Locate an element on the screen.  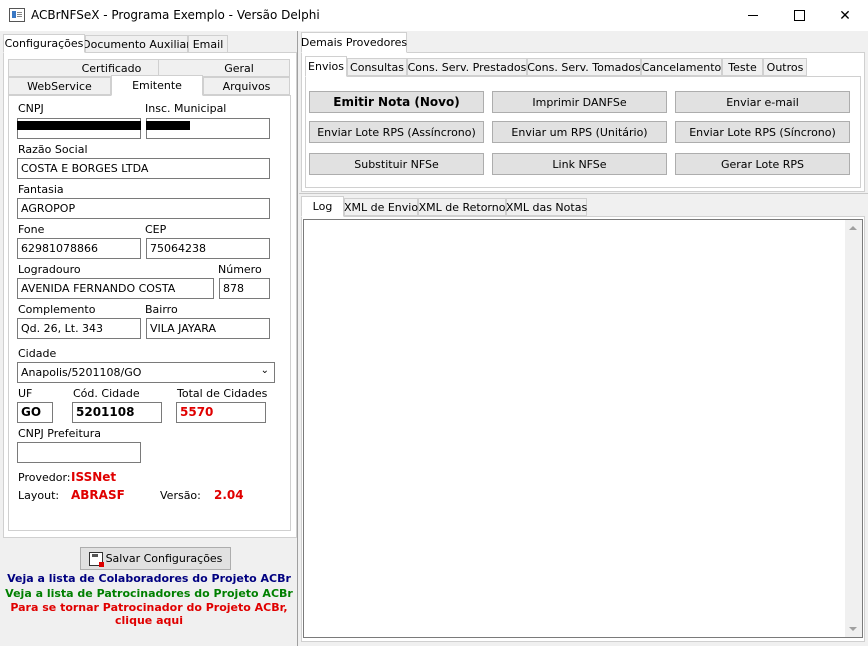
inscricao-label: Insc. Municipal is located at coordinates (186, 108).